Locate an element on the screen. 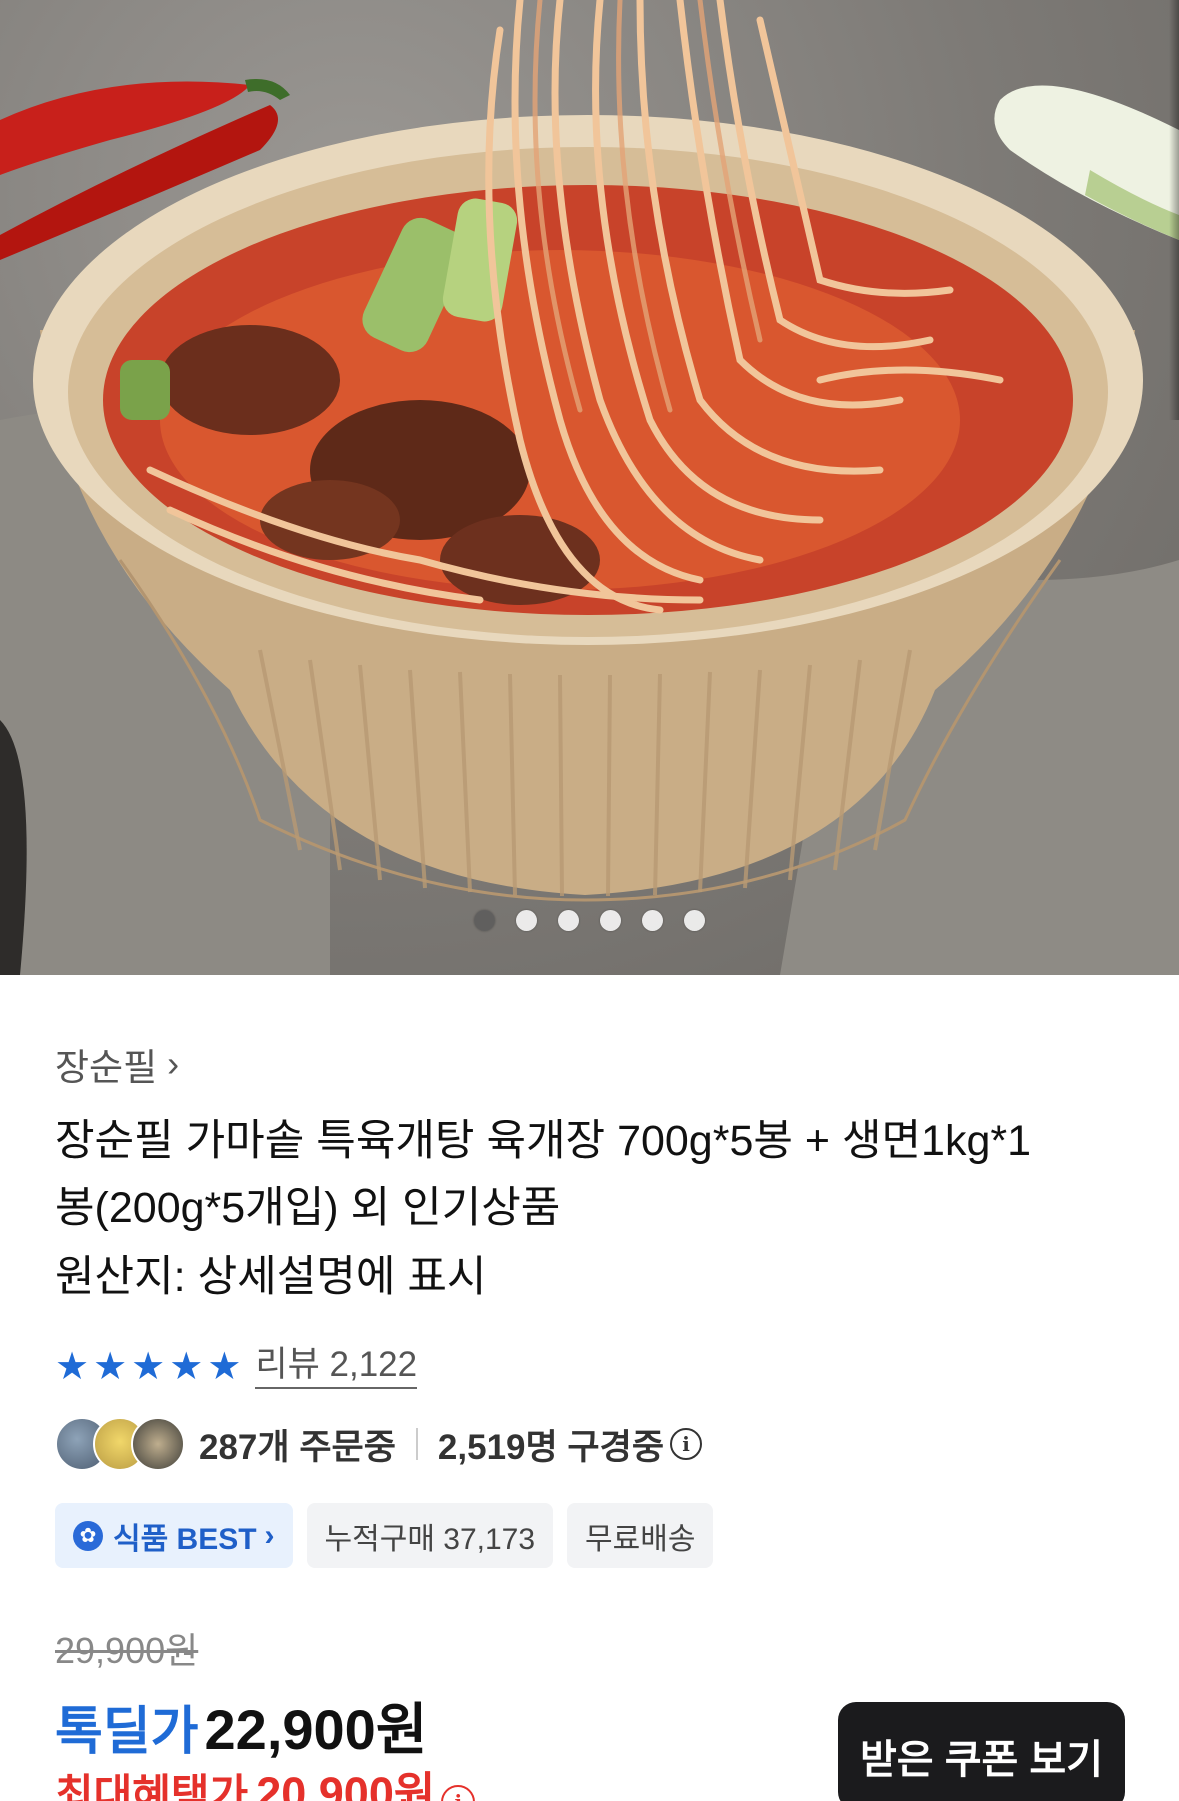  deal-price: 22,900원 is located at coordinates (316, 1729).